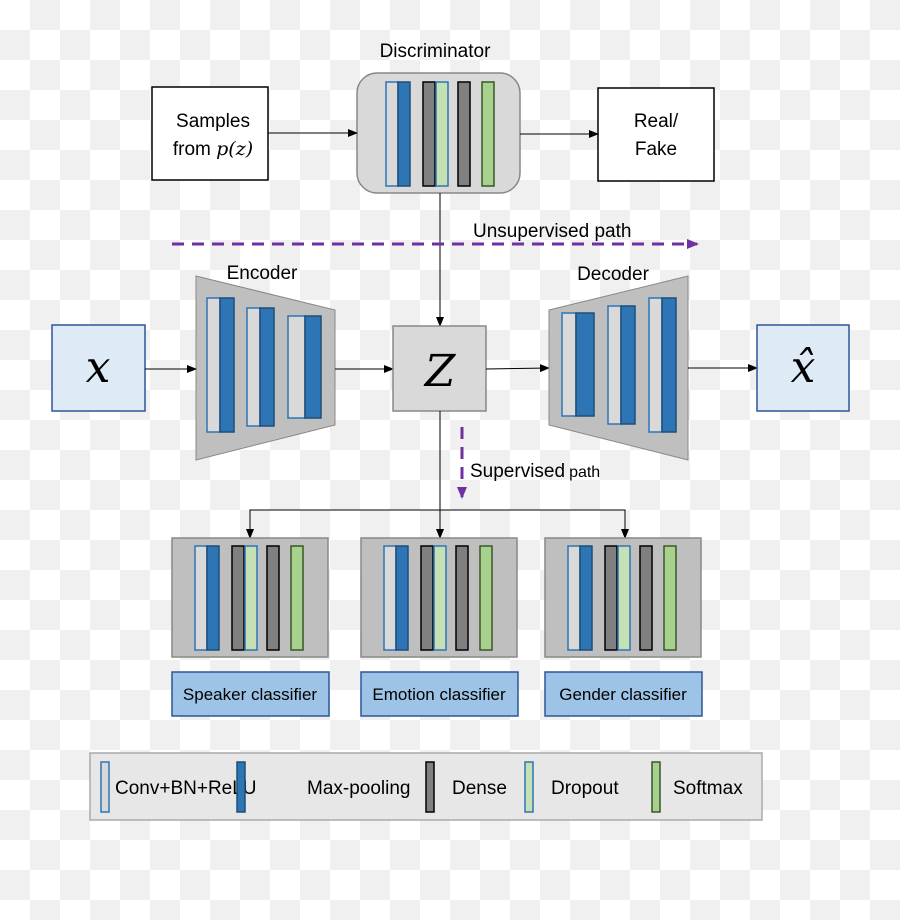  I want to click on classifier-gender: Gender classifier, so click(623, 627).